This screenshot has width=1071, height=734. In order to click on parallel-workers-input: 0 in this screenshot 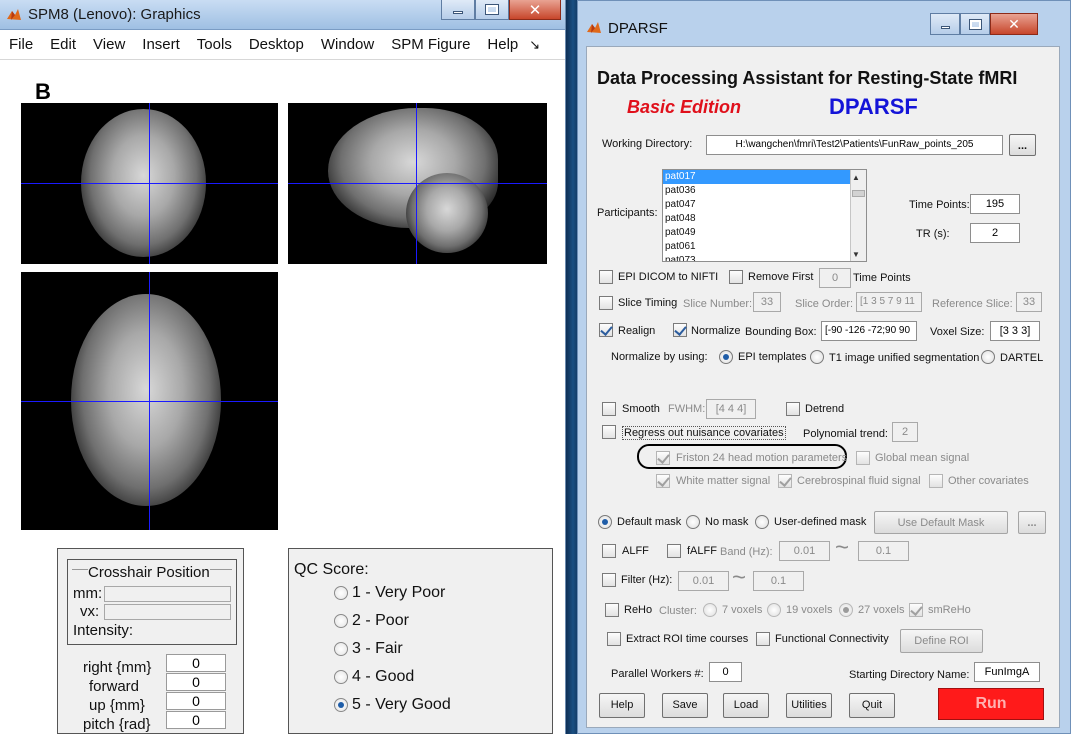, I will do `click(725, 672)`.